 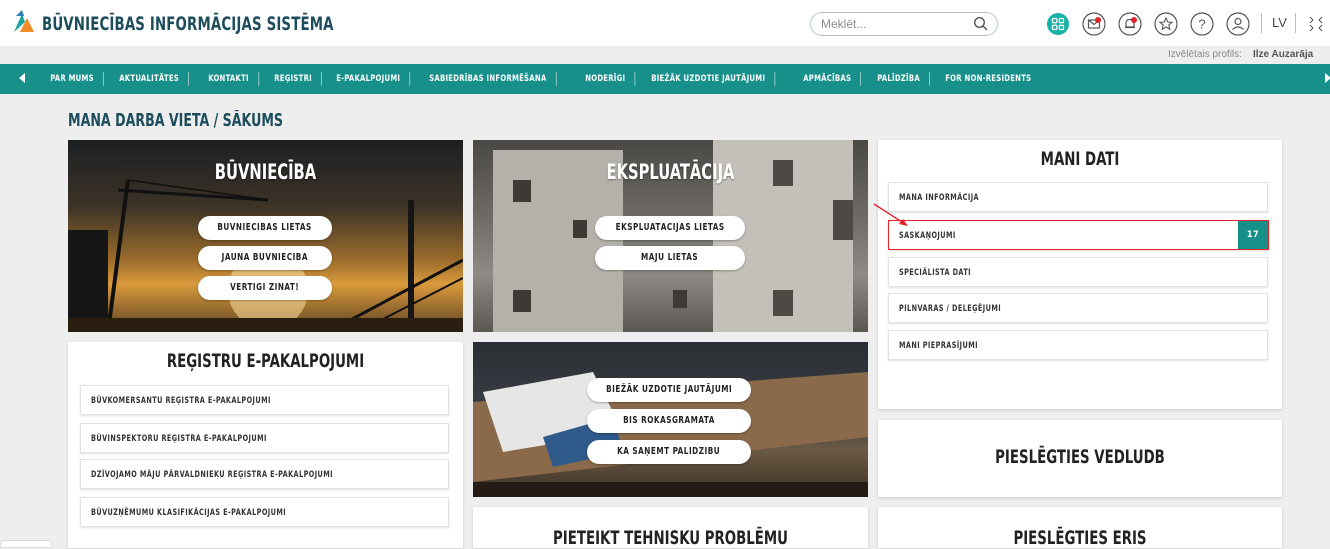 I want to click on user-icon, so click(x=1238, y=24).